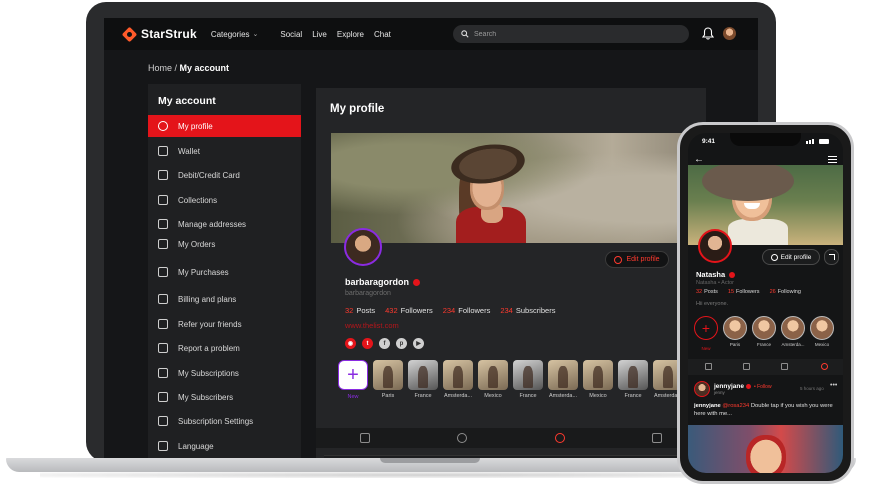 The width and height of the screenshot is (885, 485). I want to click on sidebar-item-my-profile: My profile, so click(224, 126).